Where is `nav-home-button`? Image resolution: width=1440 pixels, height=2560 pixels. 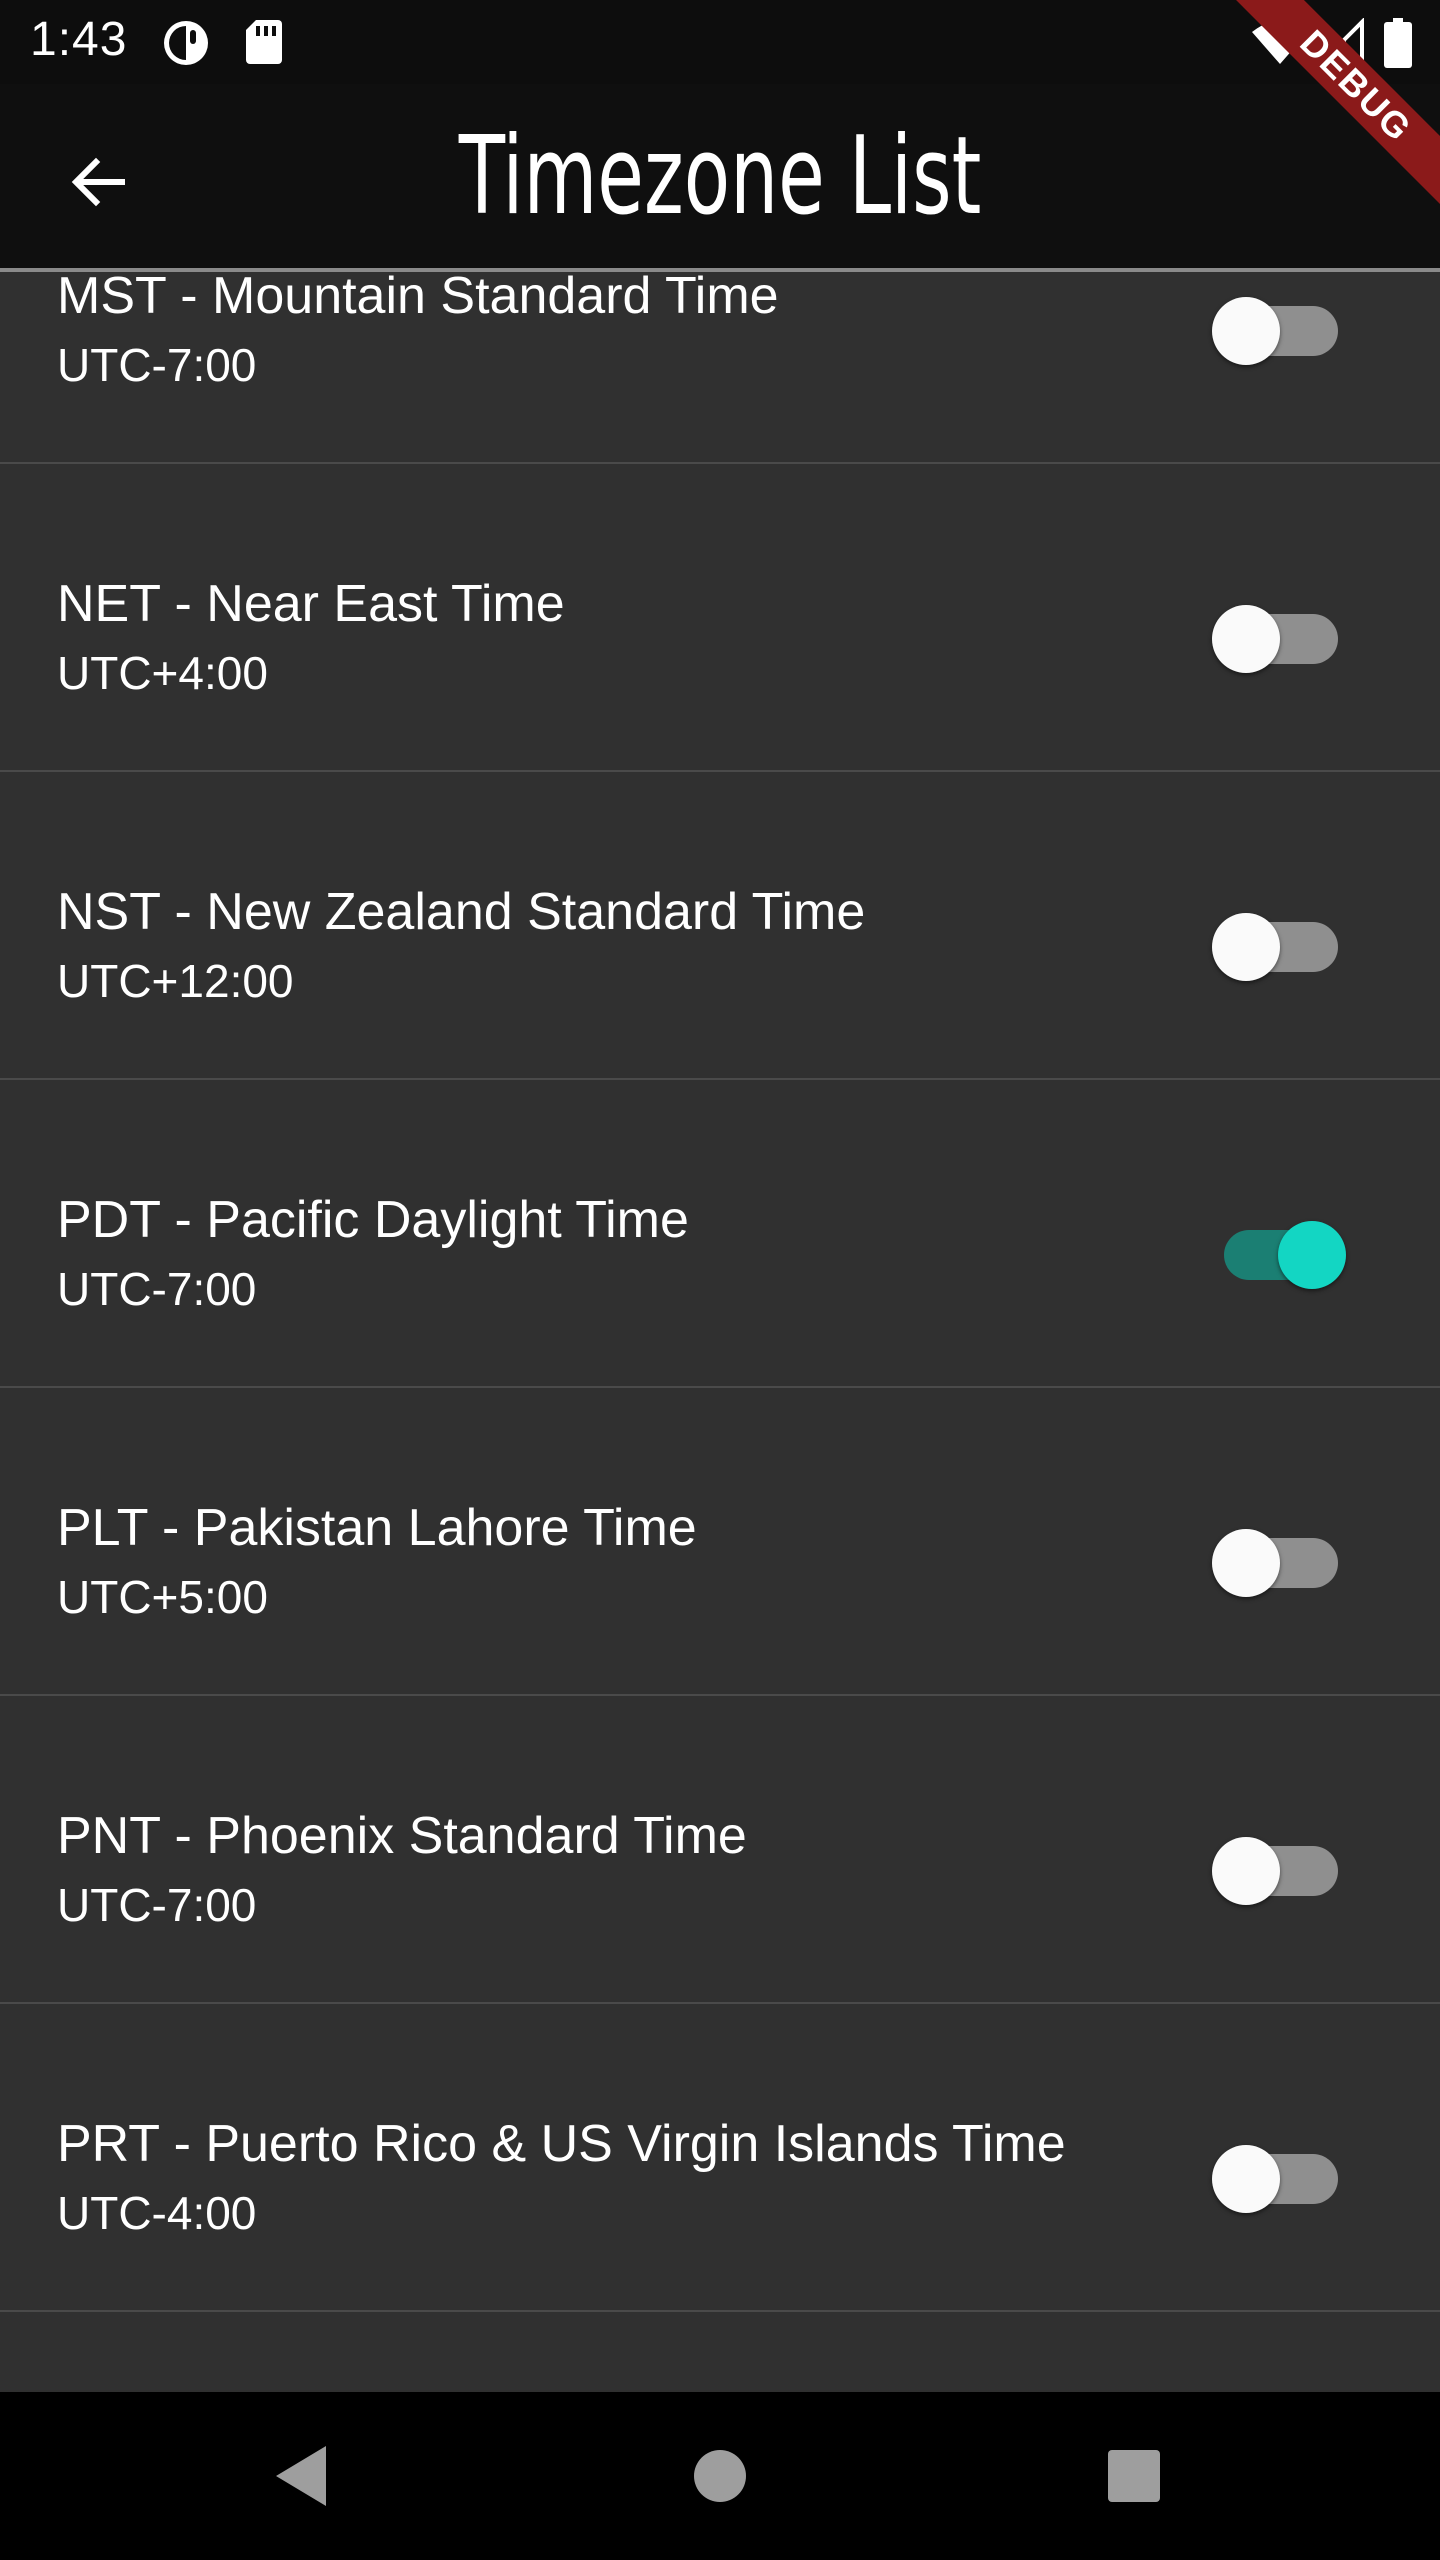 nav-home-button is located at coordinates (720, 2476).